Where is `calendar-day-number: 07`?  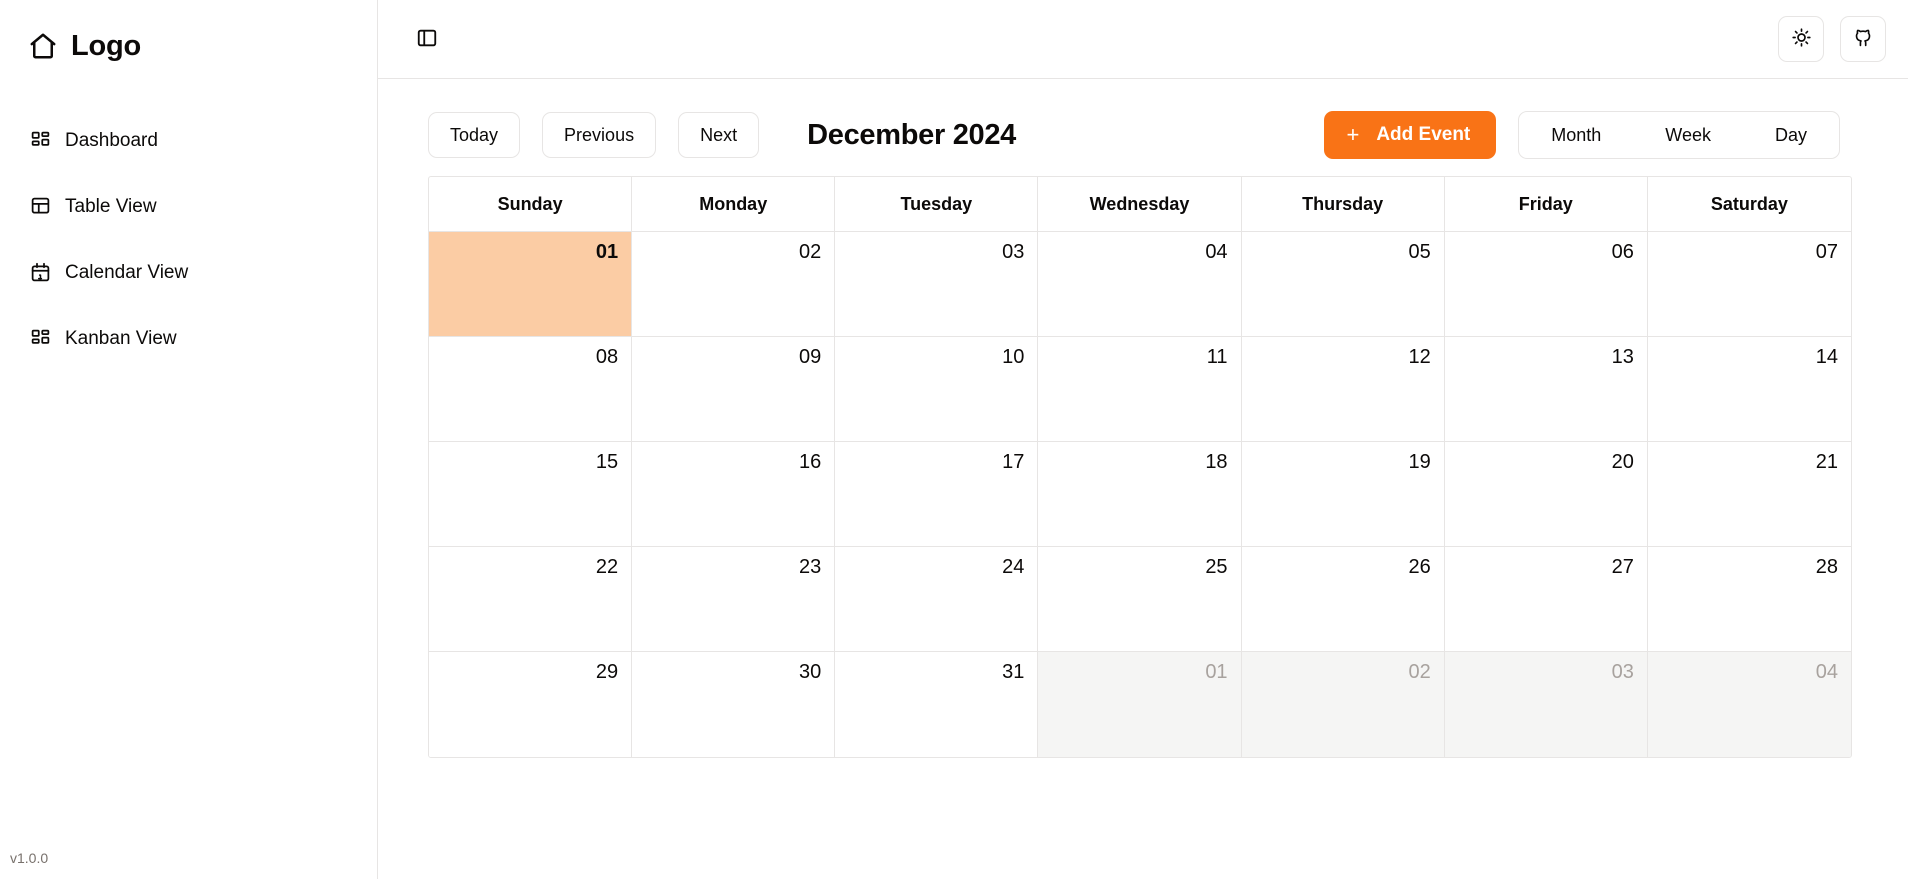 calendar-day-number: 07 is located at coordinates (1826, 252).